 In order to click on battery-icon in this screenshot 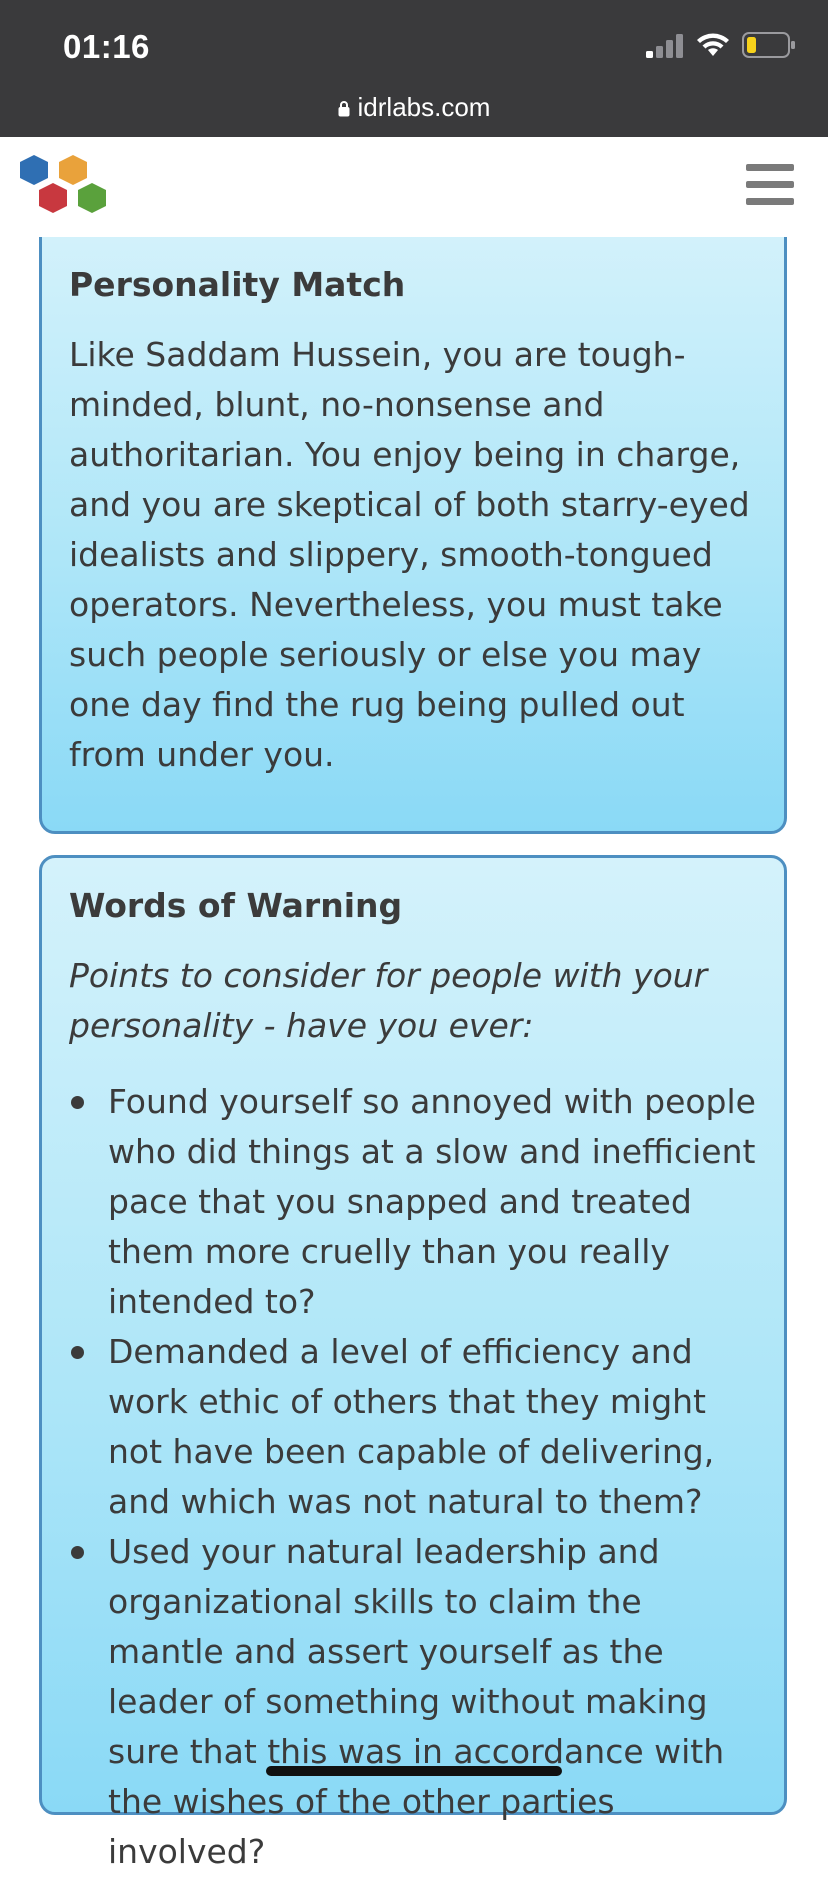, I will do `click(769, 47)`.